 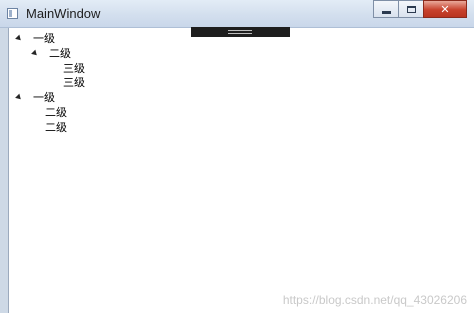 I want to click on close-button: ✕, so click(x=445, y=9).